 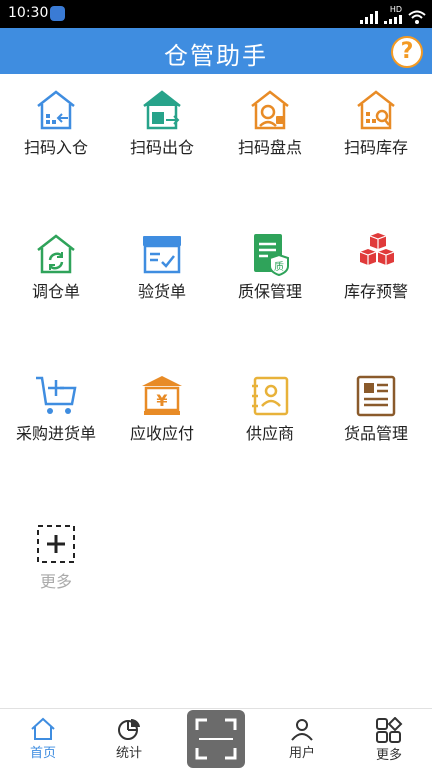 I want to click on tile-transfer: 调仓单, so click(x=56, y=277).